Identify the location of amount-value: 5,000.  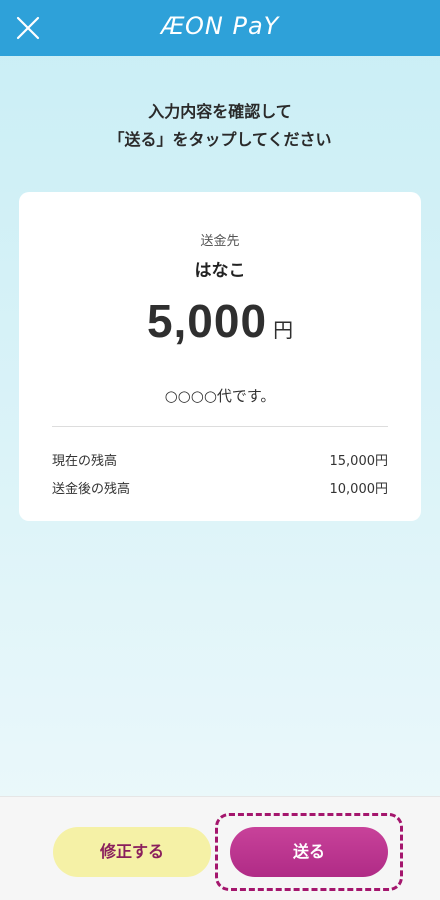
(207, 321).